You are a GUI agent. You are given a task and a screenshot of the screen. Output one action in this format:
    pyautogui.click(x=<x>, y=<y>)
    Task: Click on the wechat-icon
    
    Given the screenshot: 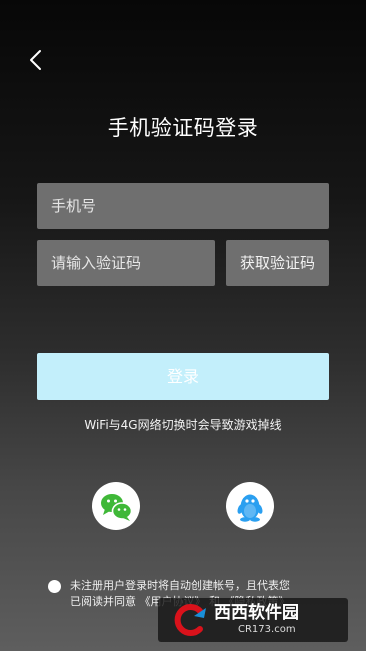 What is the action you would take?
    pyautogui.click(x=116, y=506)
    